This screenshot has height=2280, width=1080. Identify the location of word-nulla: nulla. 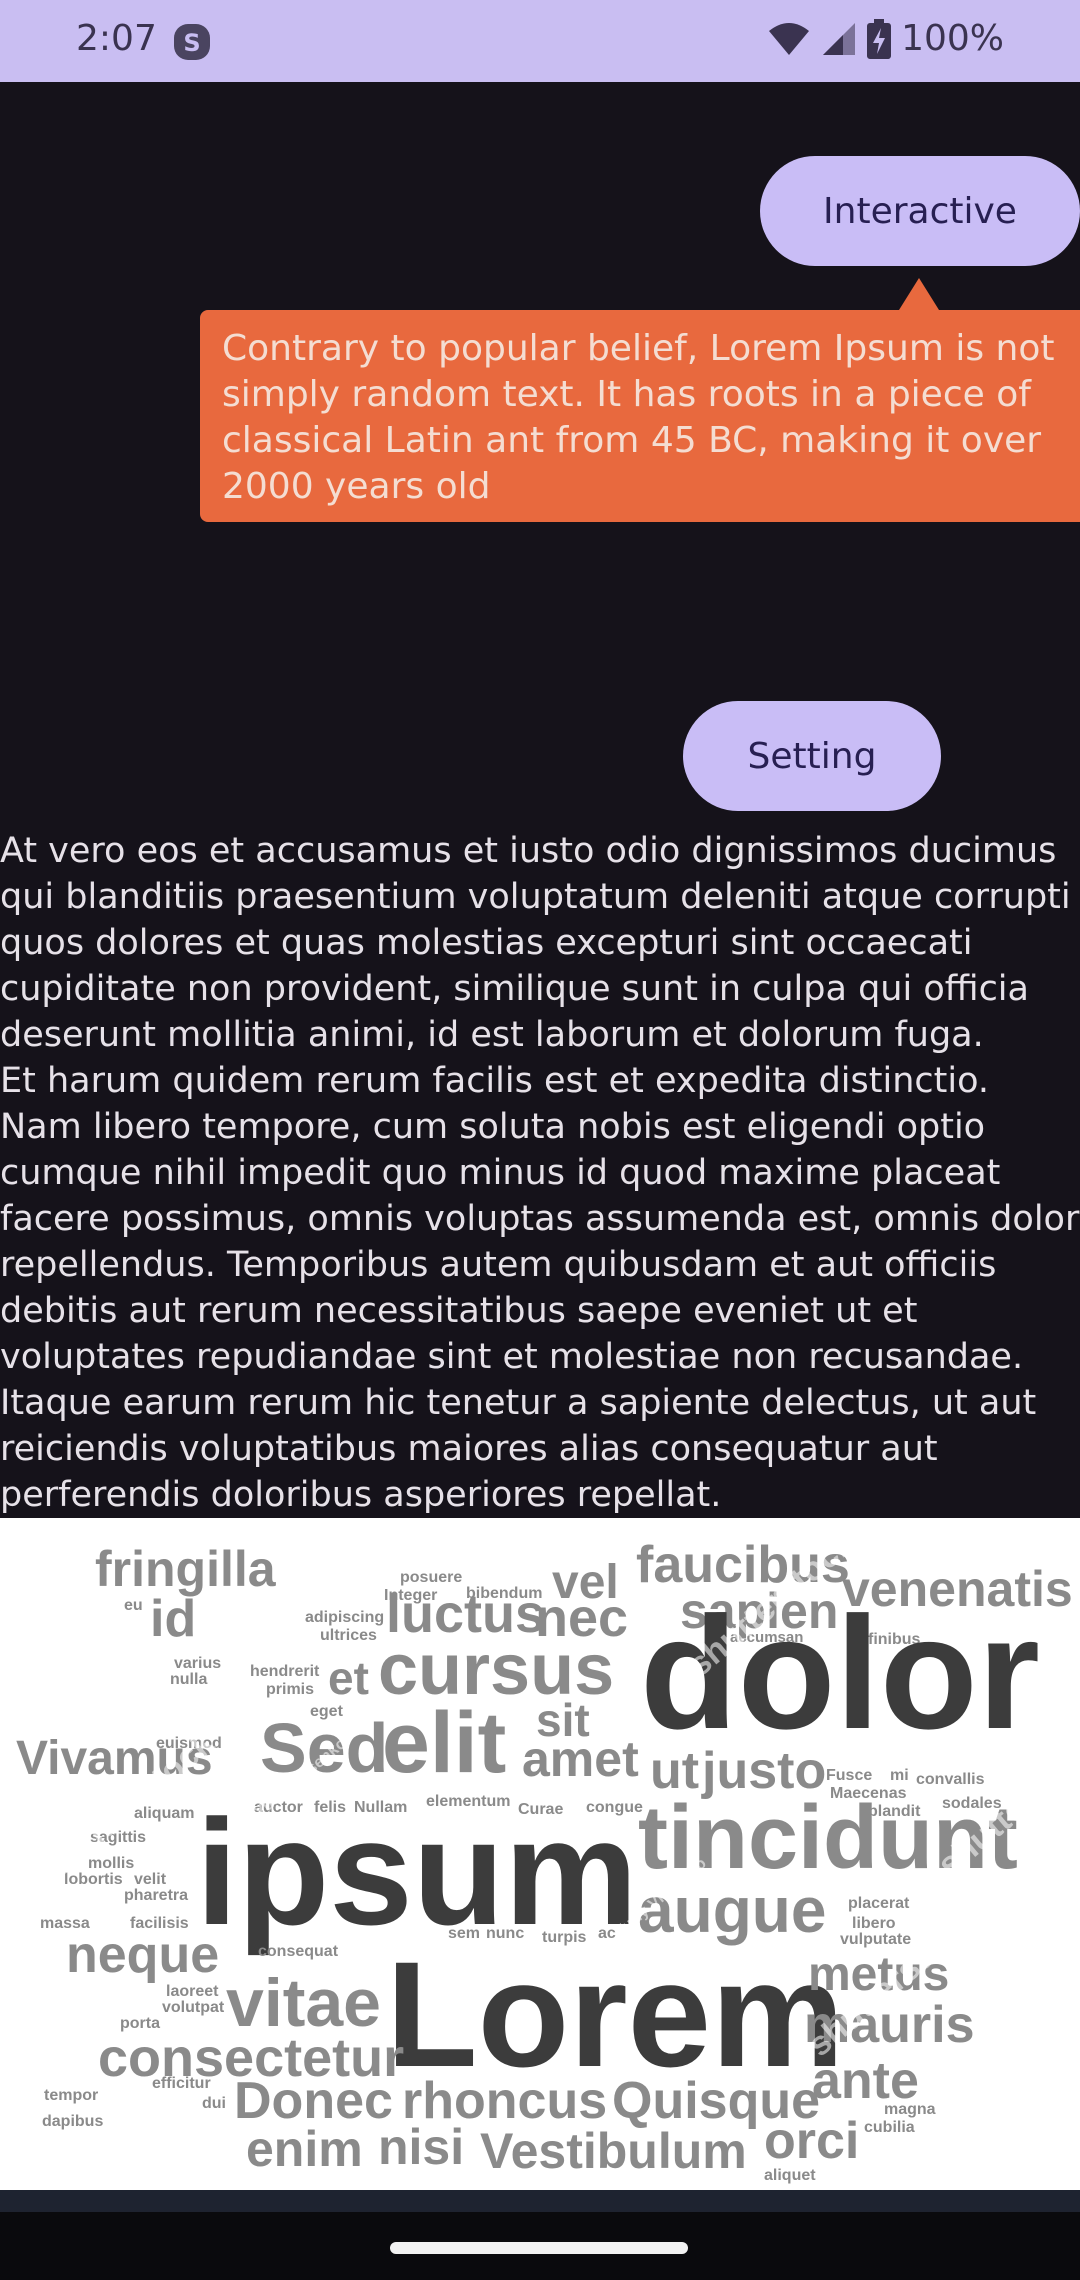
(188, 1679).